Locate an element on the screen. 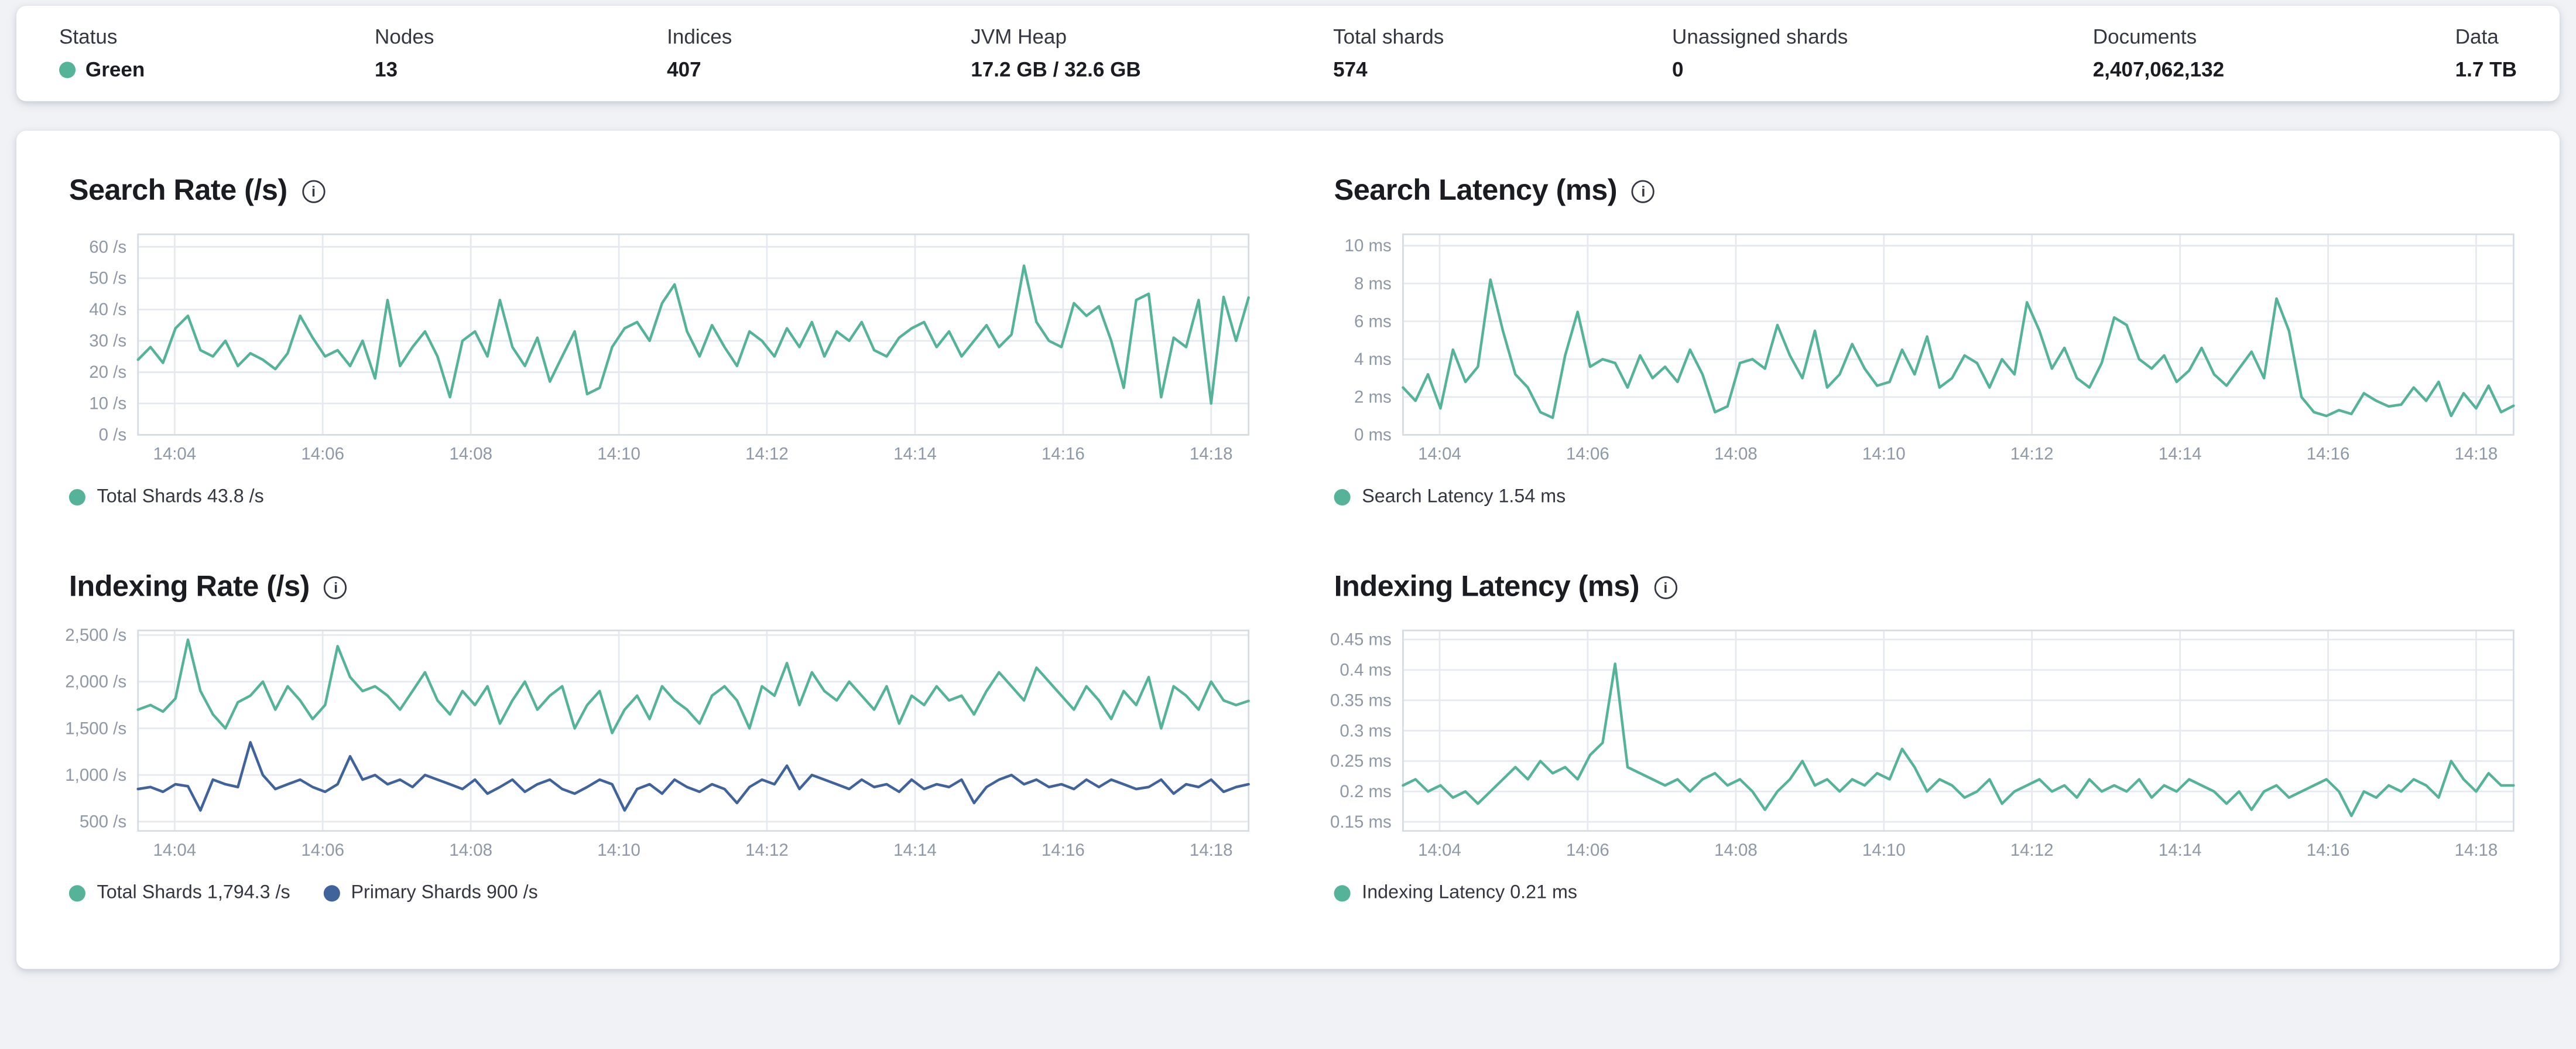 Image resolution: width=2576 pixels, height=1049 pixels. legend-label: Search Latency 1.54 ms is located at coordinates (1464, 497).